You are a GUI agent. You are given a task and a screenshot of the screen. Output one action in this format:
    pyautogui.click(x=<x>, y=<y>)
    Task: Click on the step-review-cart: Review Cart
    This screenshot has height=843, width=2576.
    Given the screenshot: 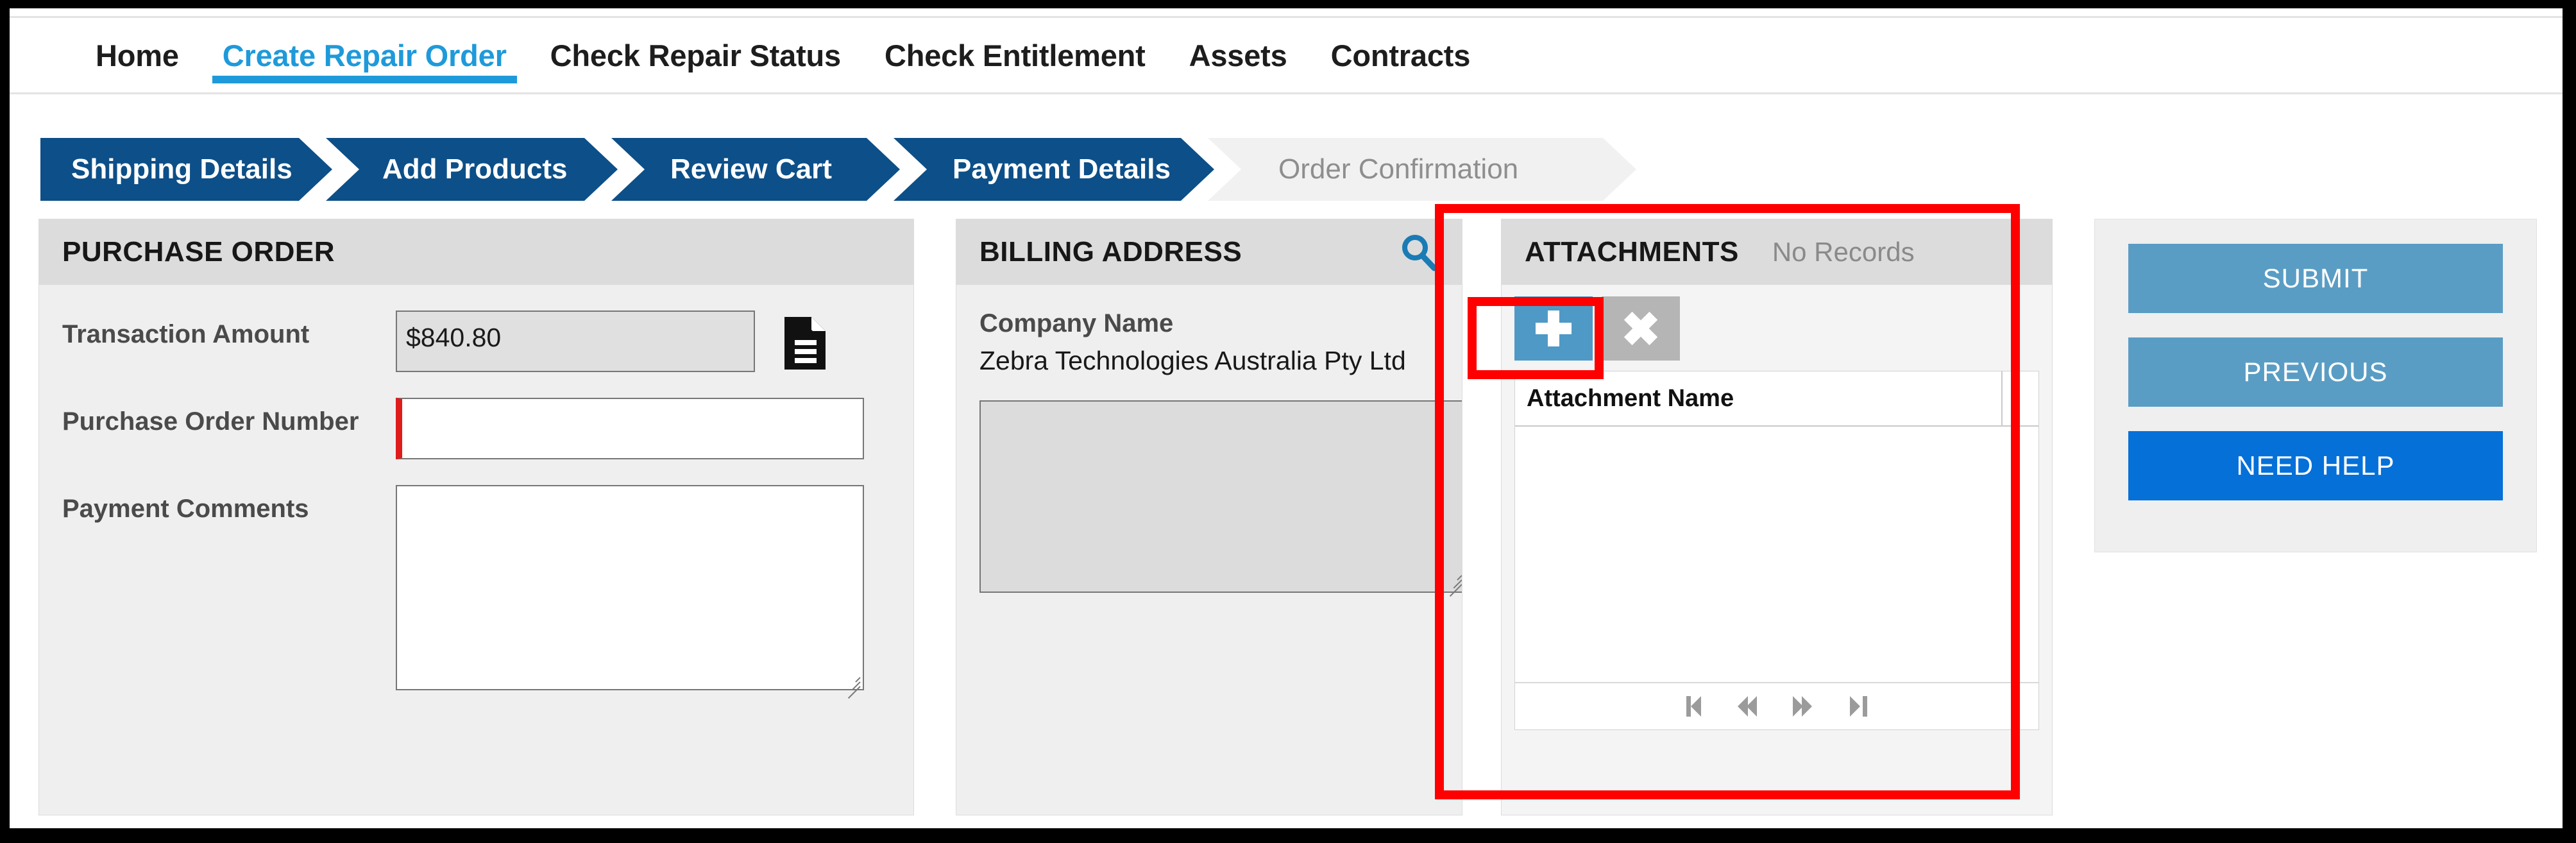 What is the action you would take?
    pyautogui.click(x=755, y=169)
    